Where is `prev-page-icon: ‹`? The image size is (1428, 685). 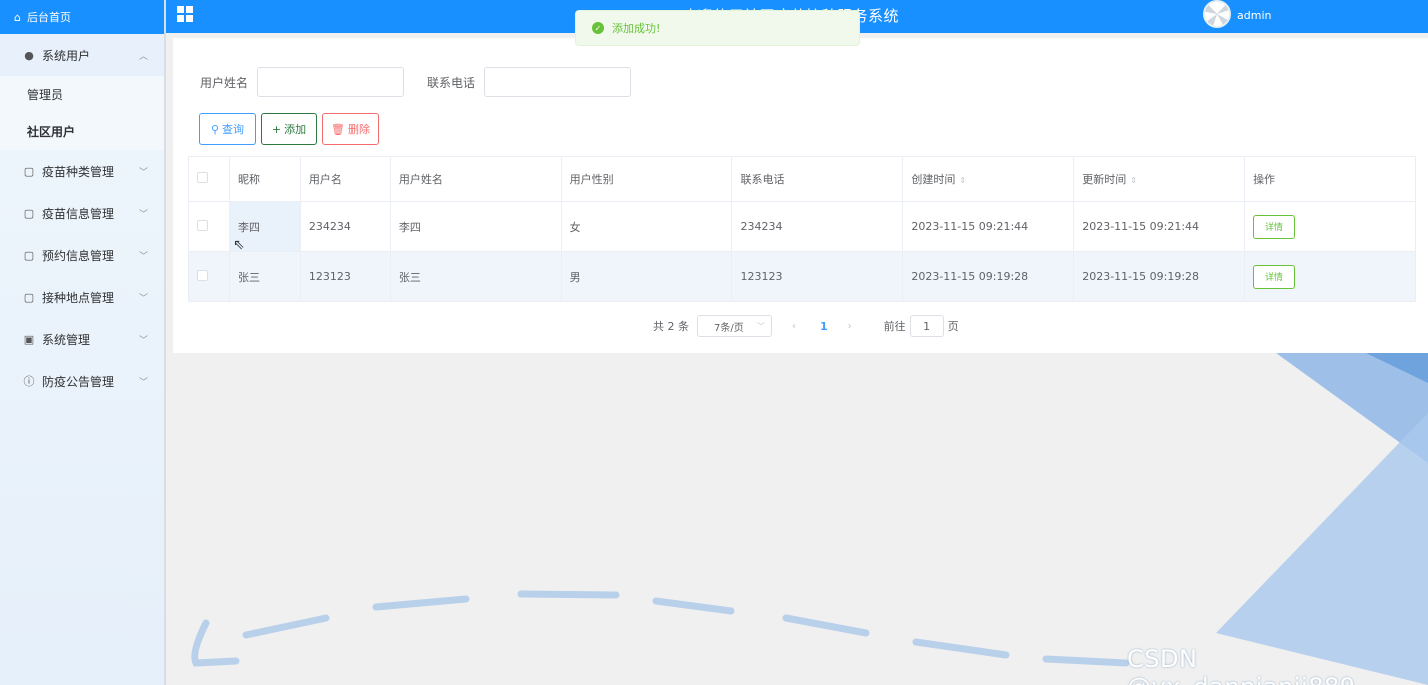
prev-page-icon: ‹ is located at coordinates (794, 326).